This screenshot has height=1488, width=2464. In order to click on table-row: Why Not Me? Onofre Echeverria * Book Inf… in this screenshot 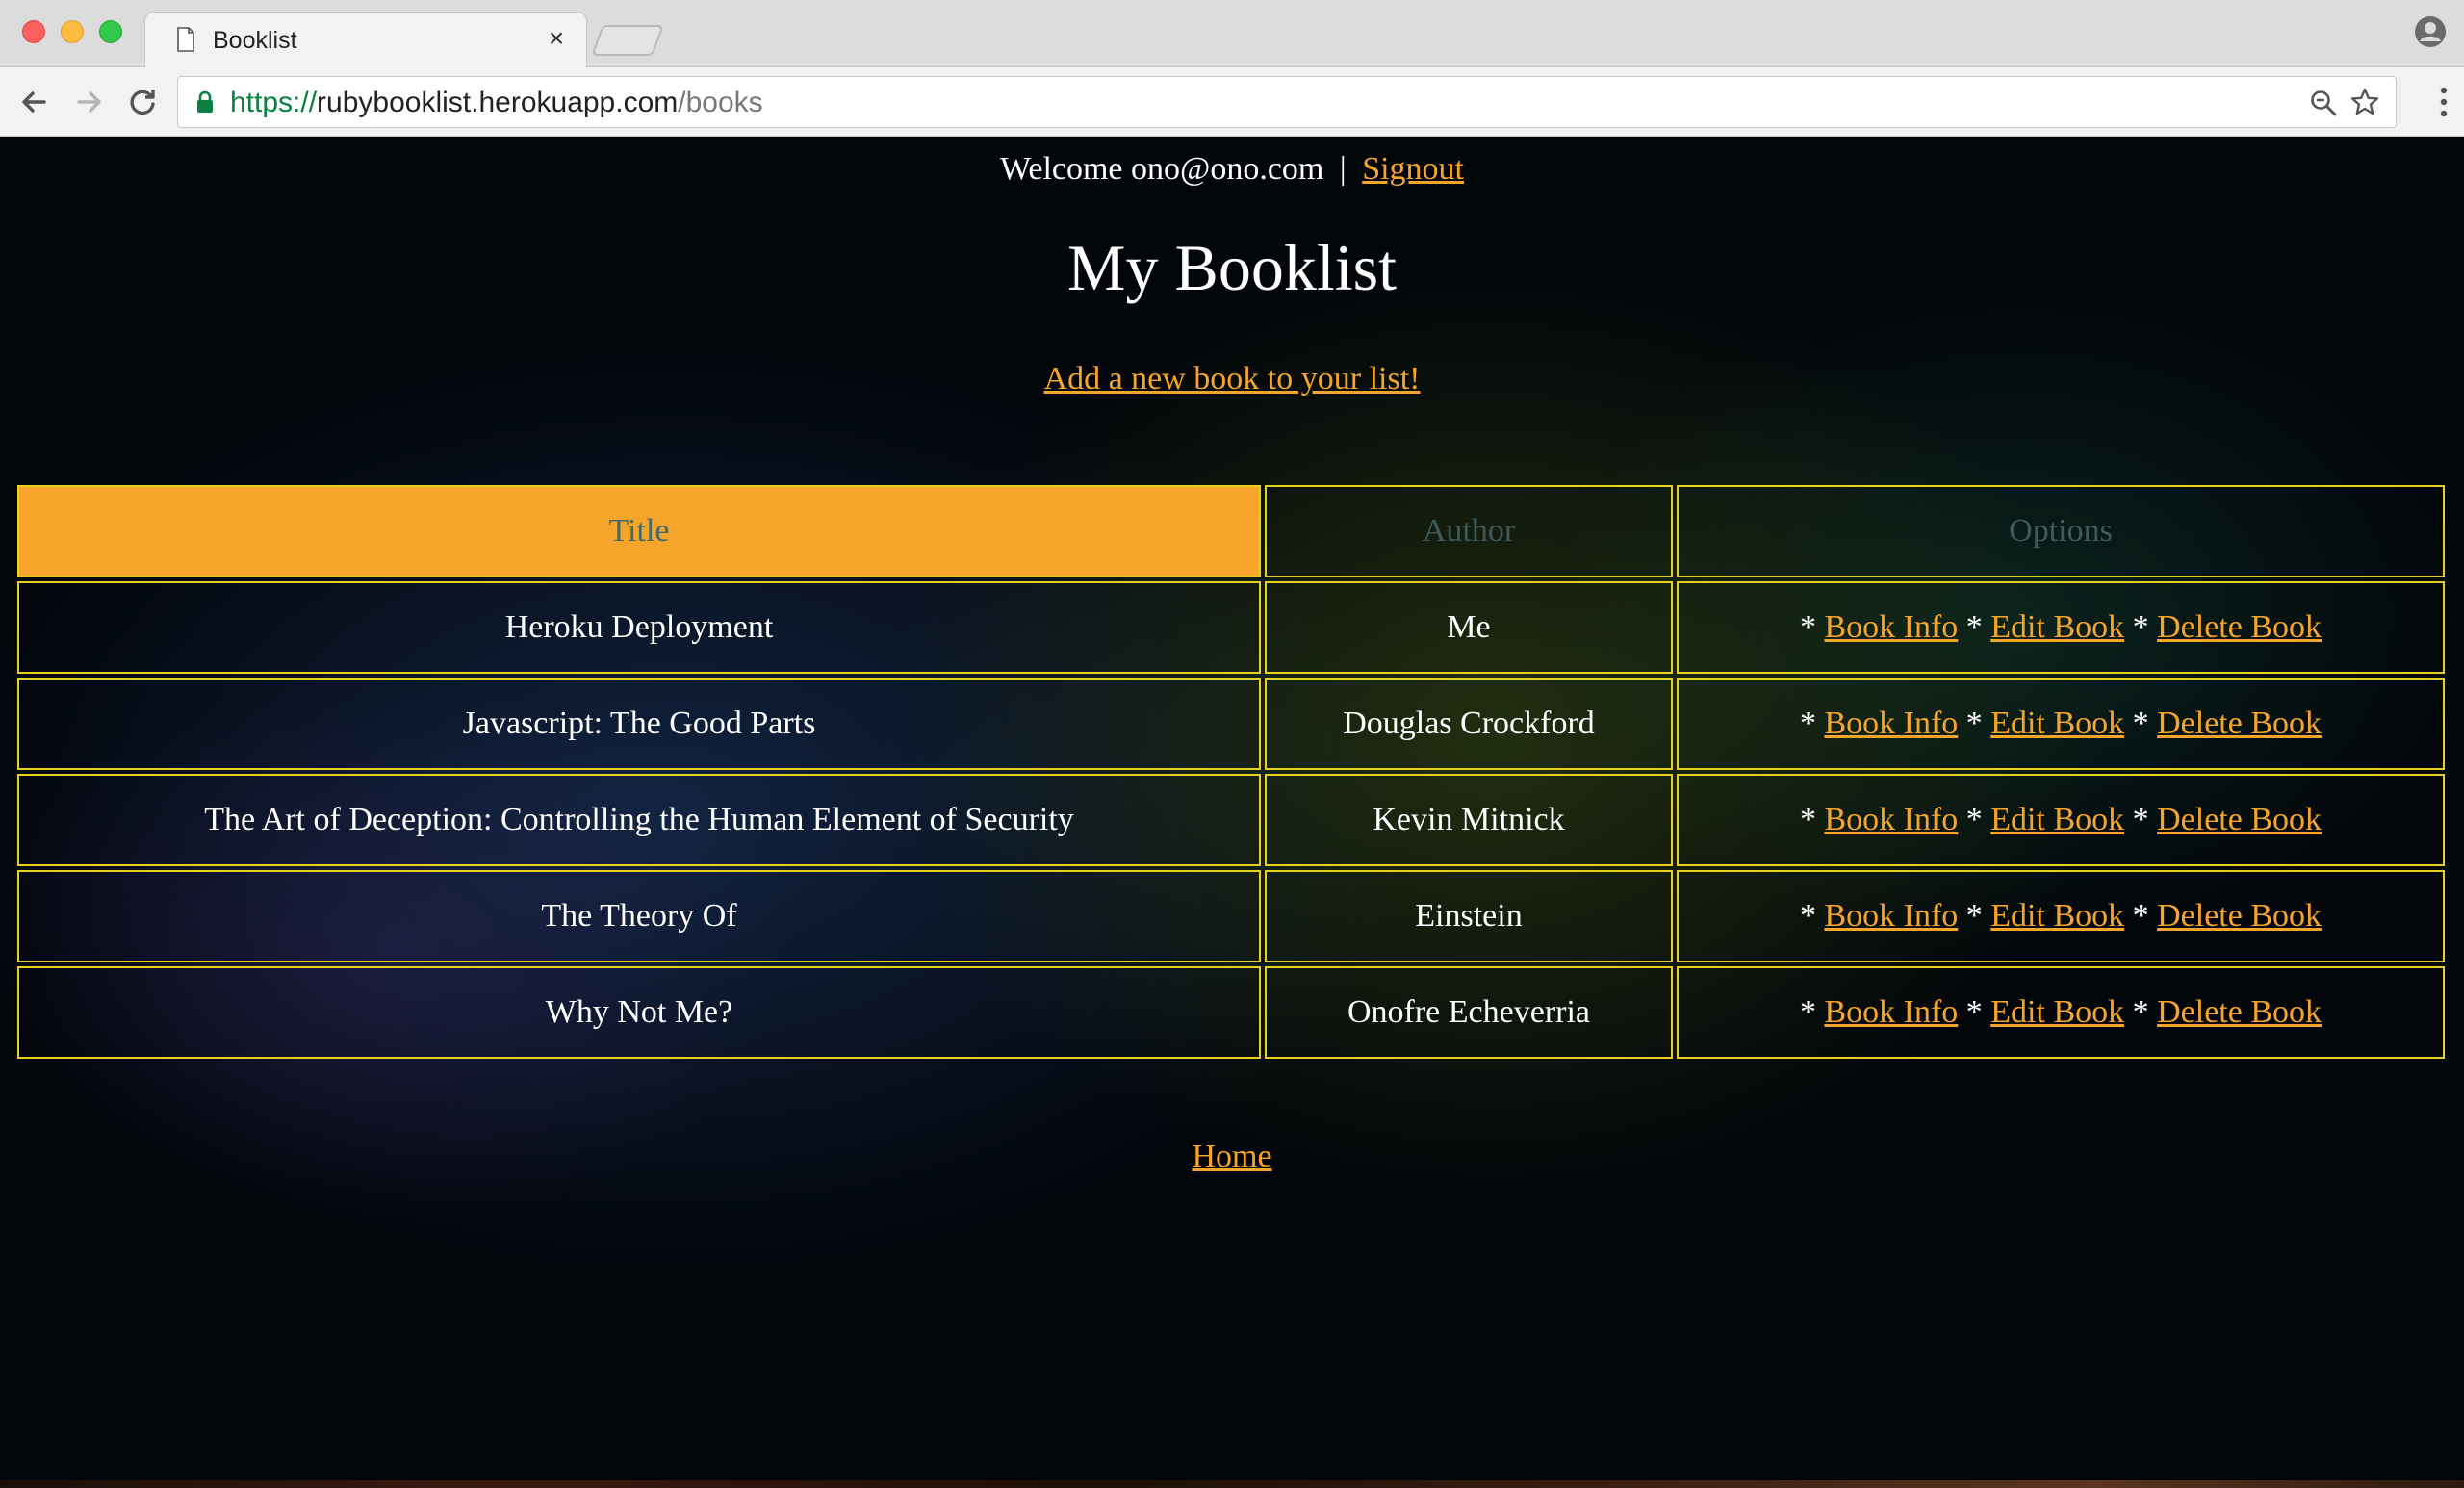, I will do `click(1231, 1013)`.